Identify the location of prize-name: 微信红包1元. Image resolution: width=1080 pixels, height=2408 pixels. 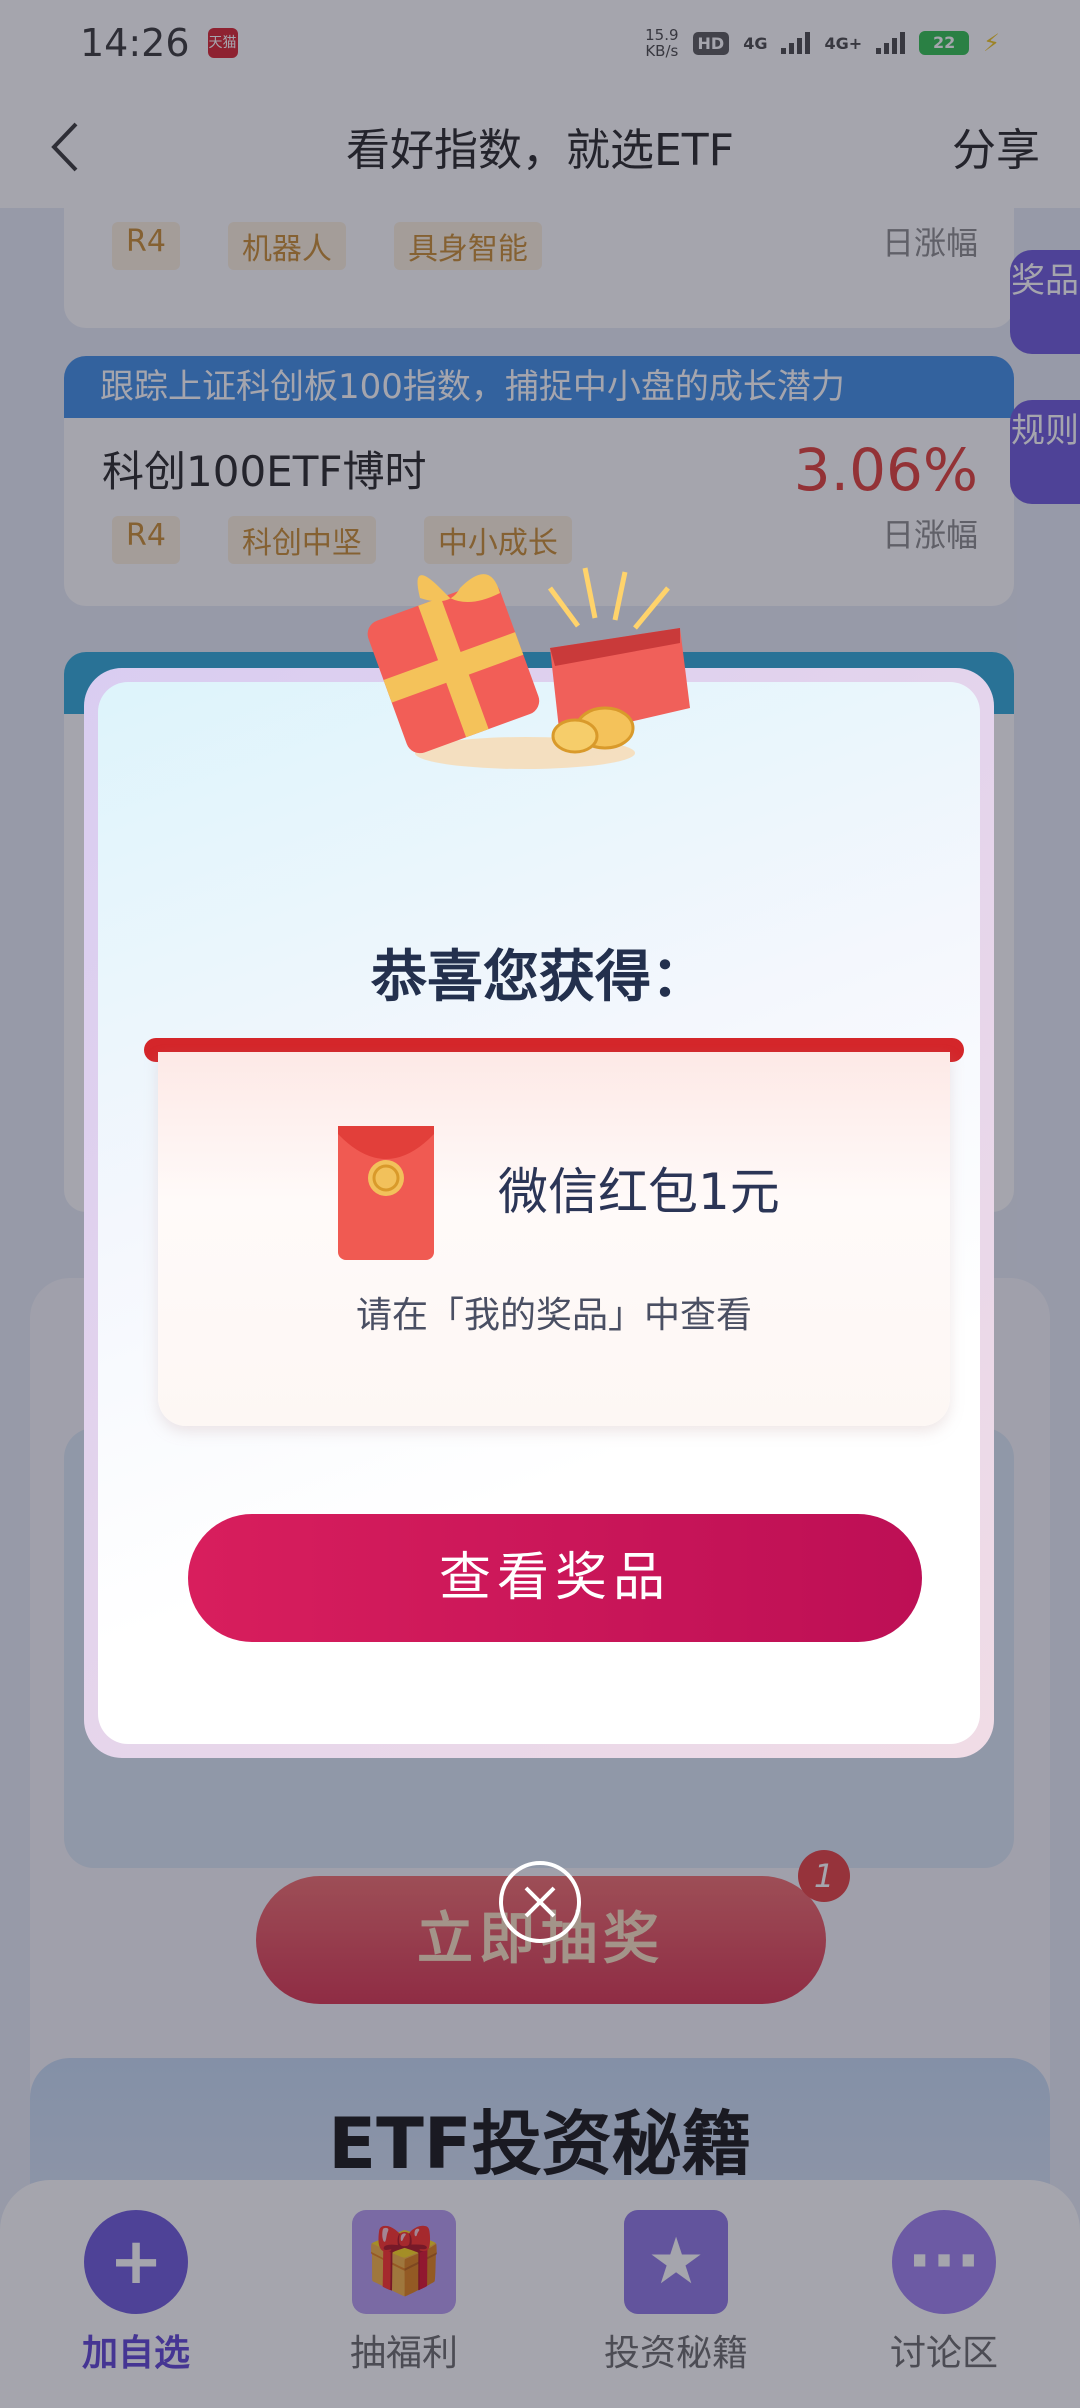
(639, 1192).